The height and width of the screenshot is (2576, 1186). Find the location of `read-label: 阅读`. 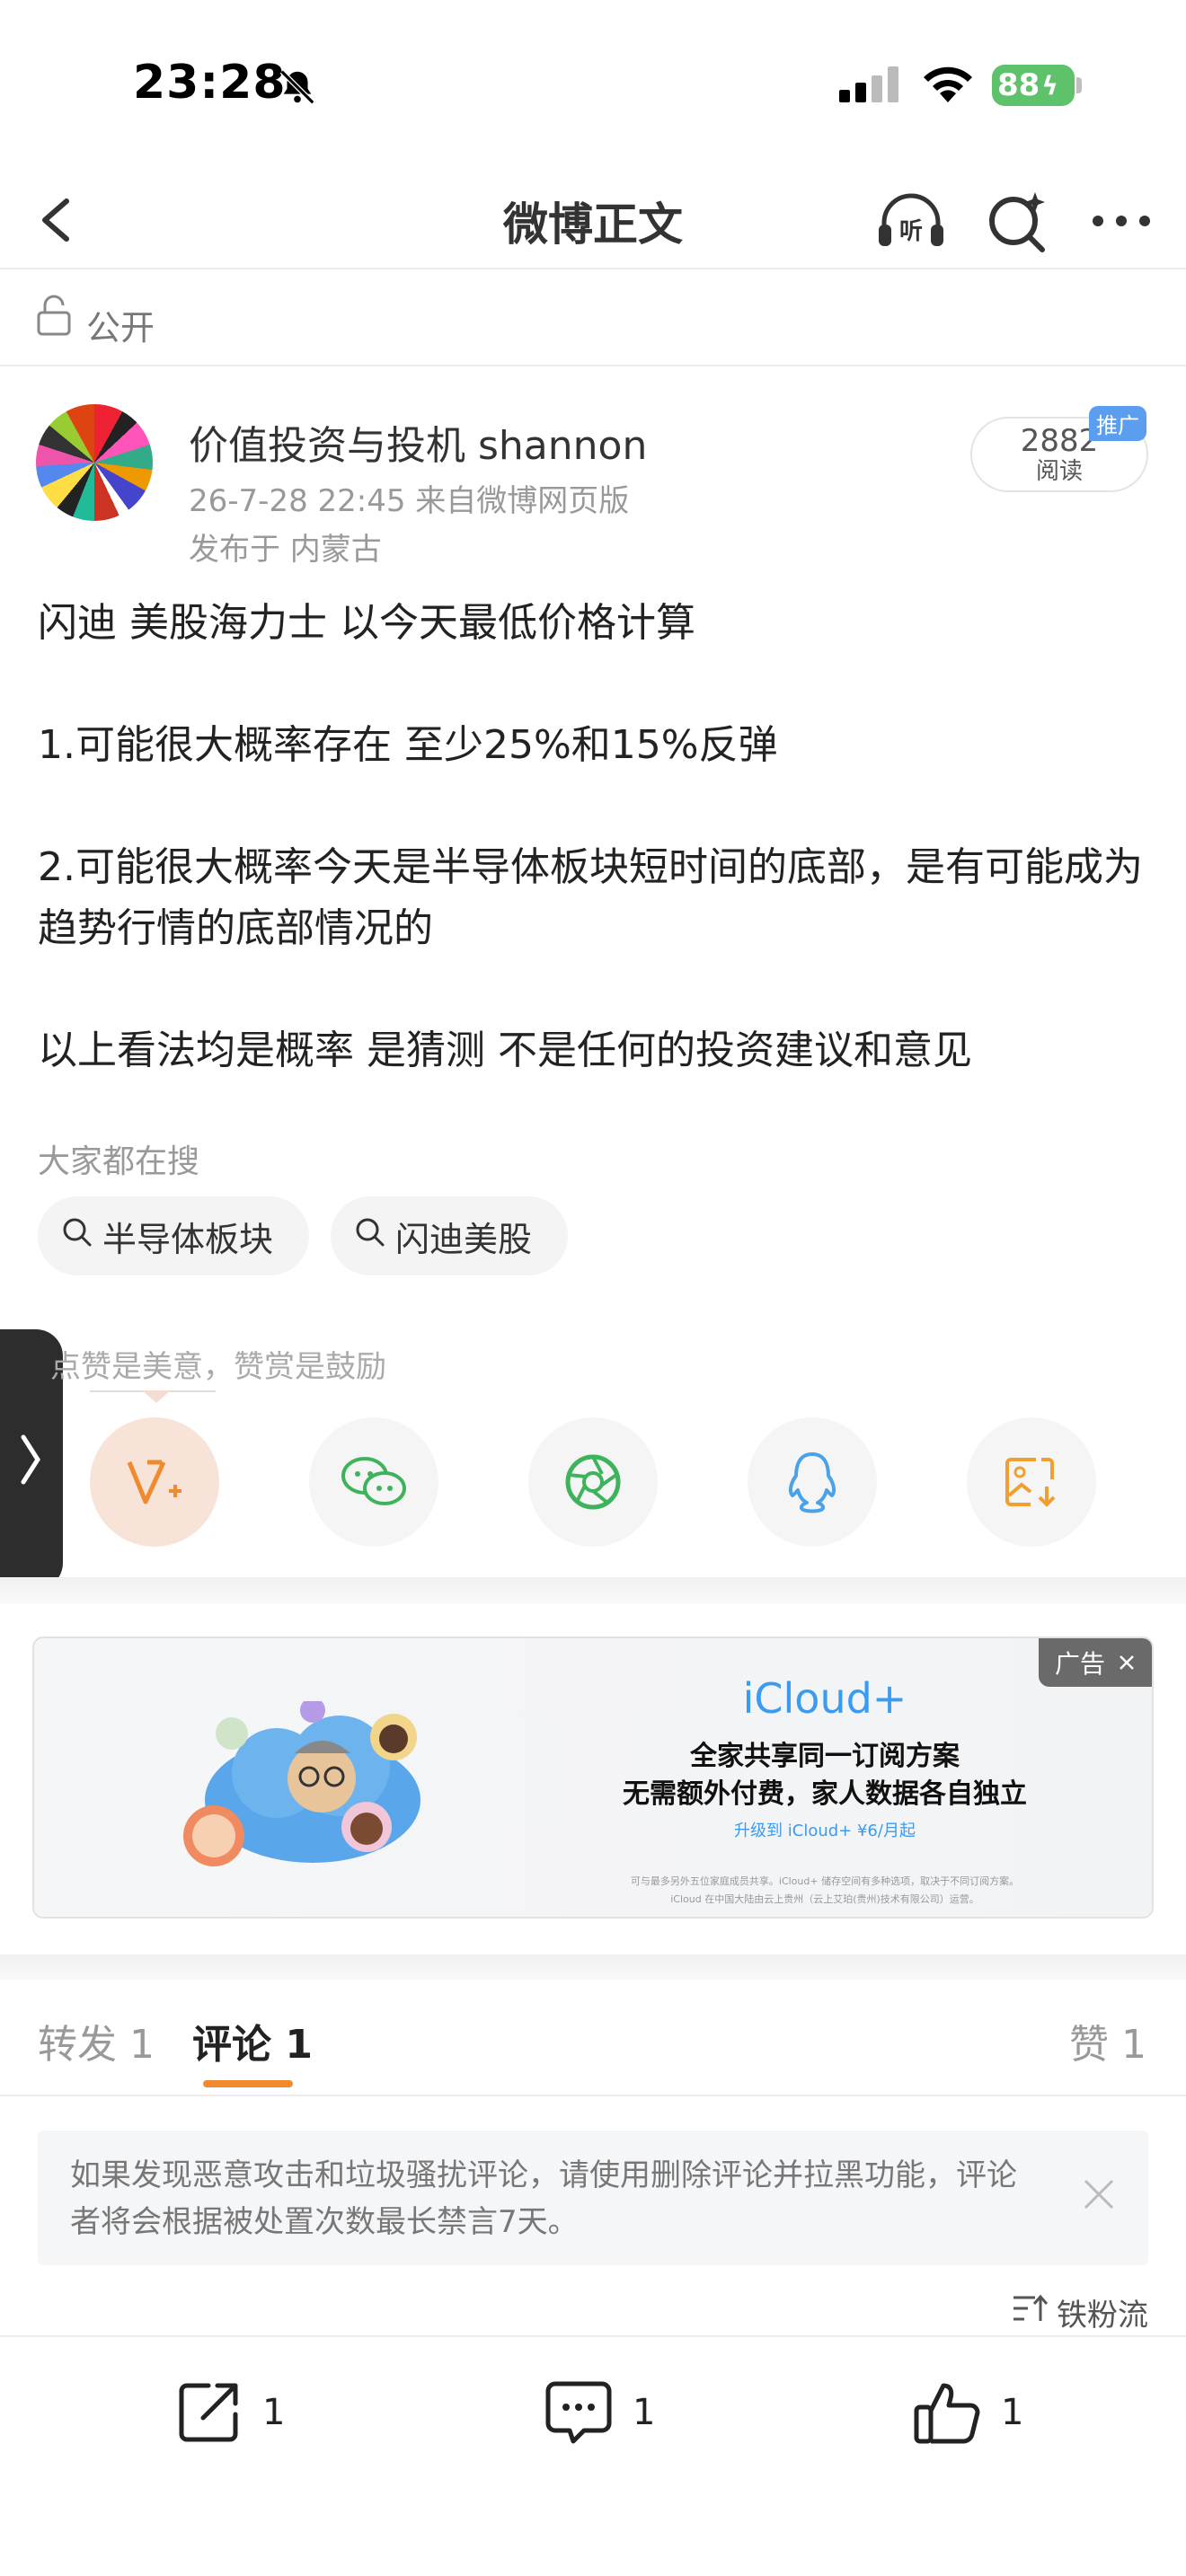

read-label: 阅读 is located at coordinates (1059, 471).